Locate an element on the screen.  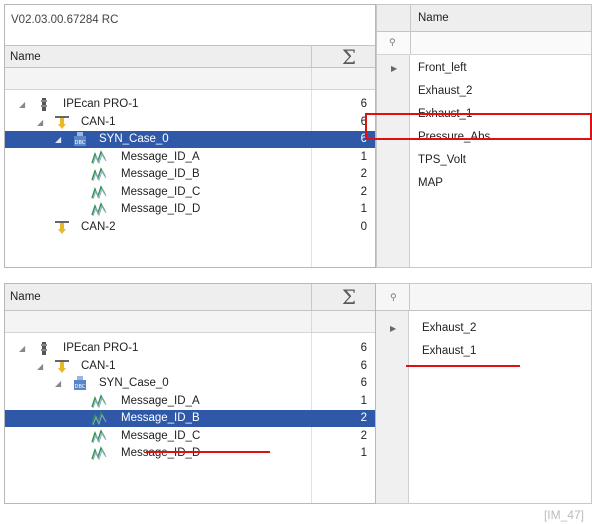
signal-name: Front_left is located at coordinates (442, 68).